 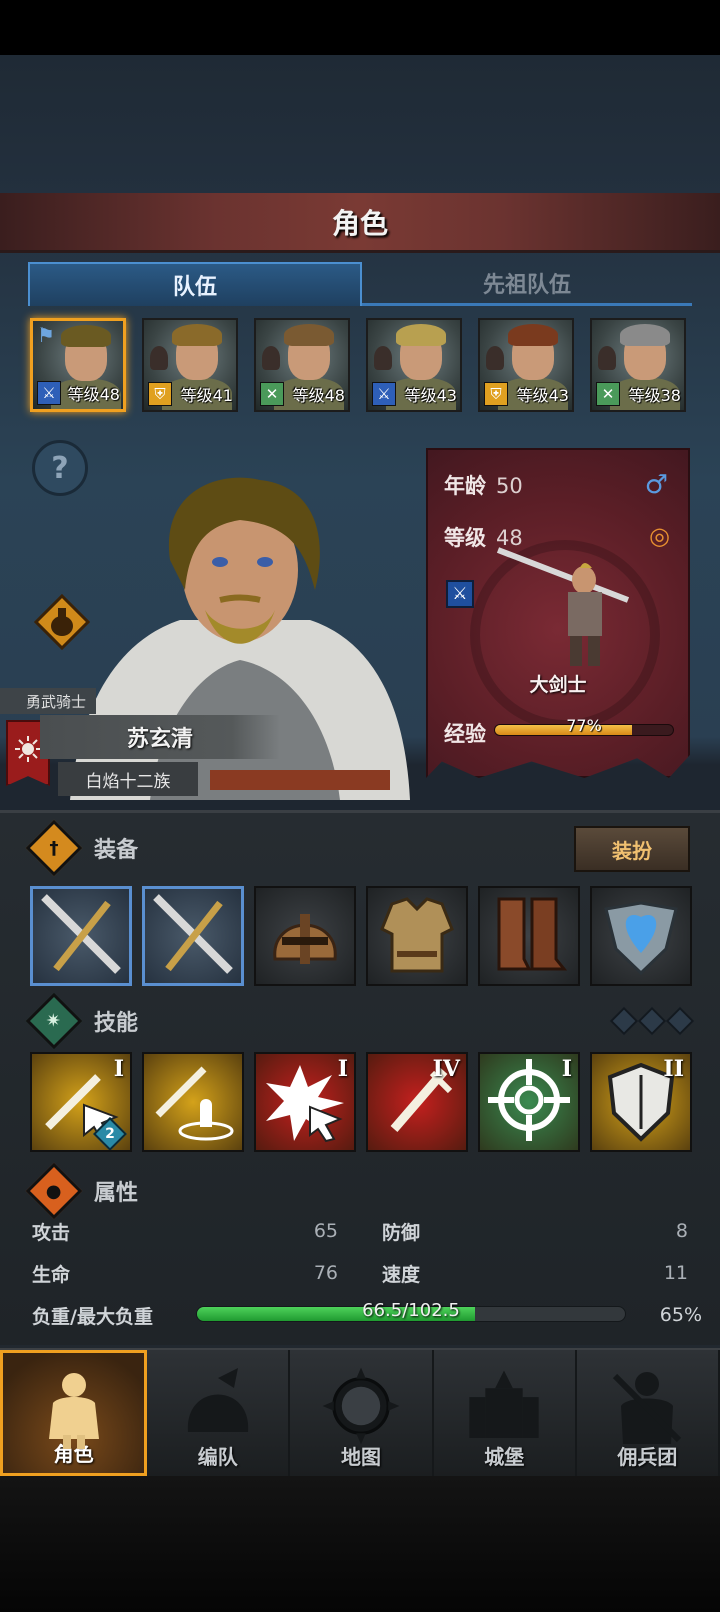 What do you see at coordinates (116, 1023) in the screenshot?
I see `skills-label: 技能` at bounding box center [116, 1023].